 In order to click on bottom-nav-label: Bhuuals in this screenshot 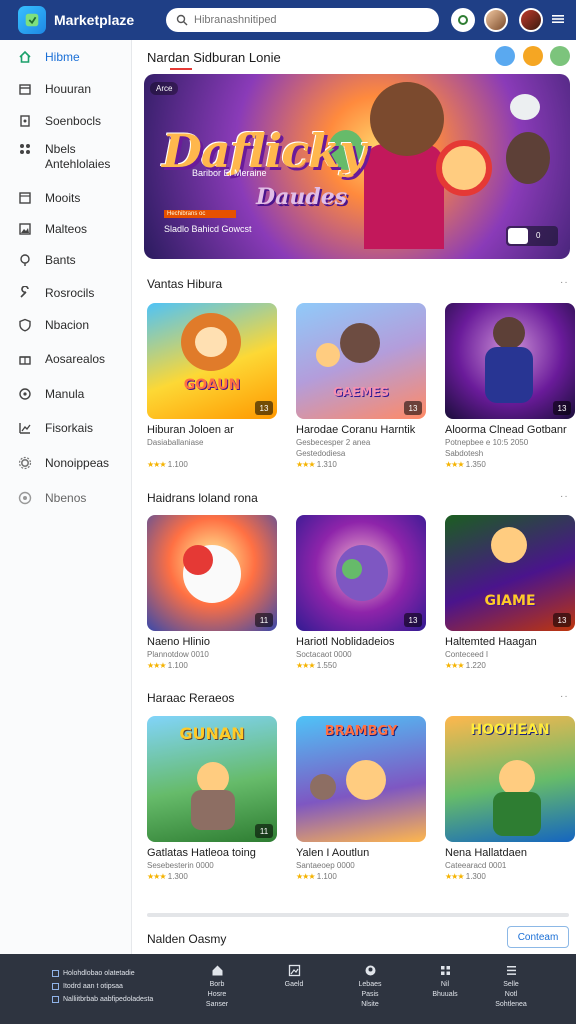, I will do `click(445, 994)`.